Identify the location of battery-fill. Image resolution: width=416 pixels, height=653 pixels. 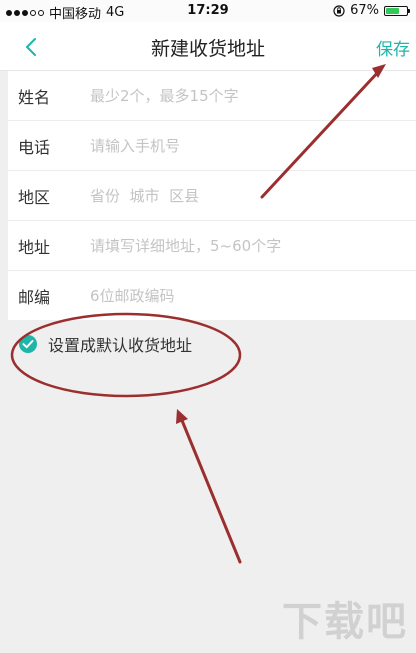
(393, 10).